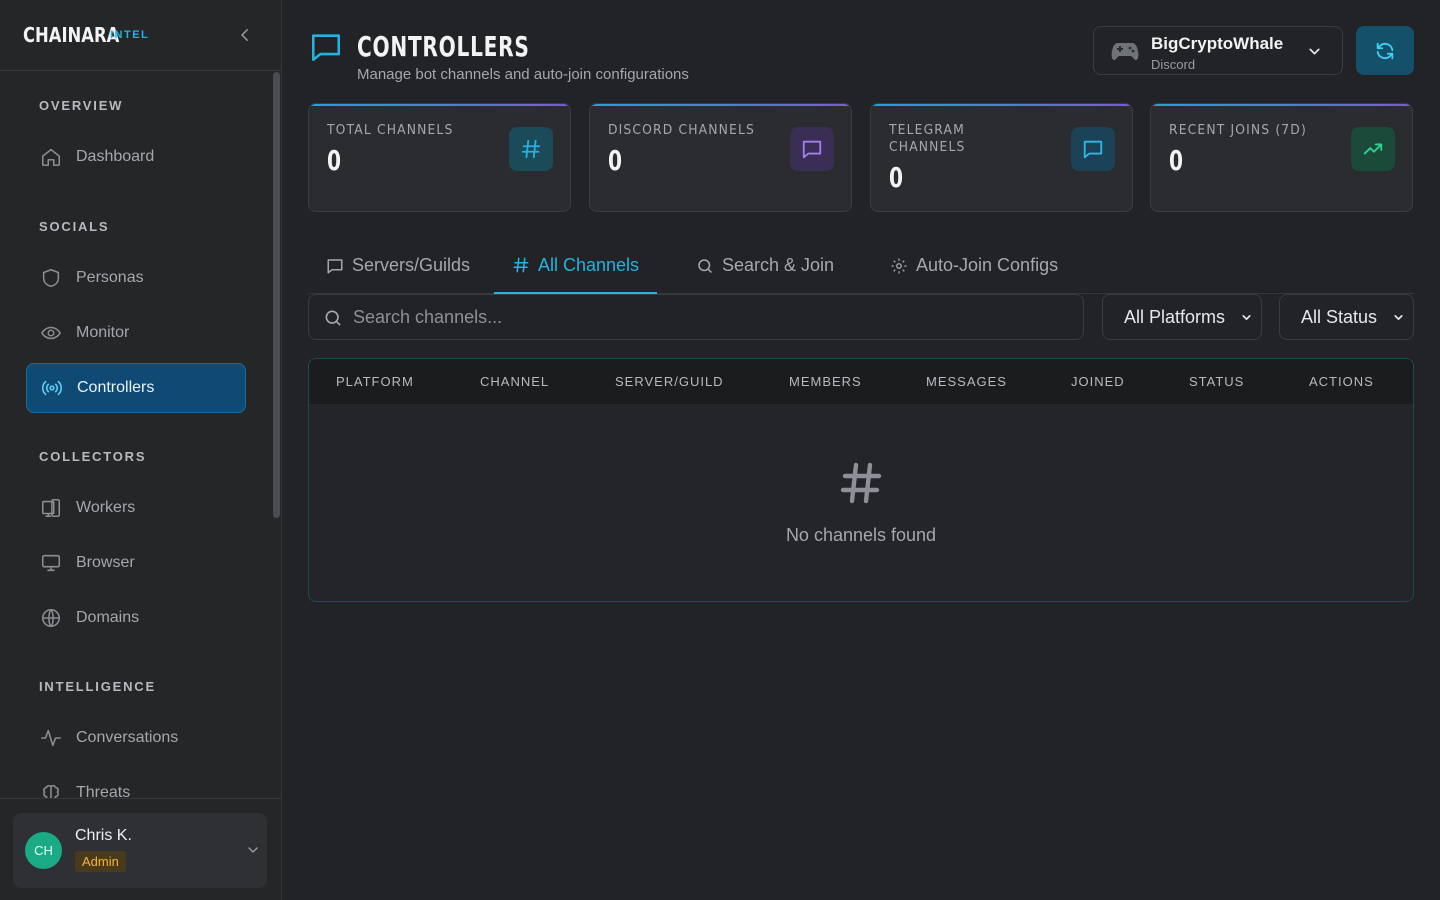  I want to click on user-role-badge: Admin, so click(100, 861).